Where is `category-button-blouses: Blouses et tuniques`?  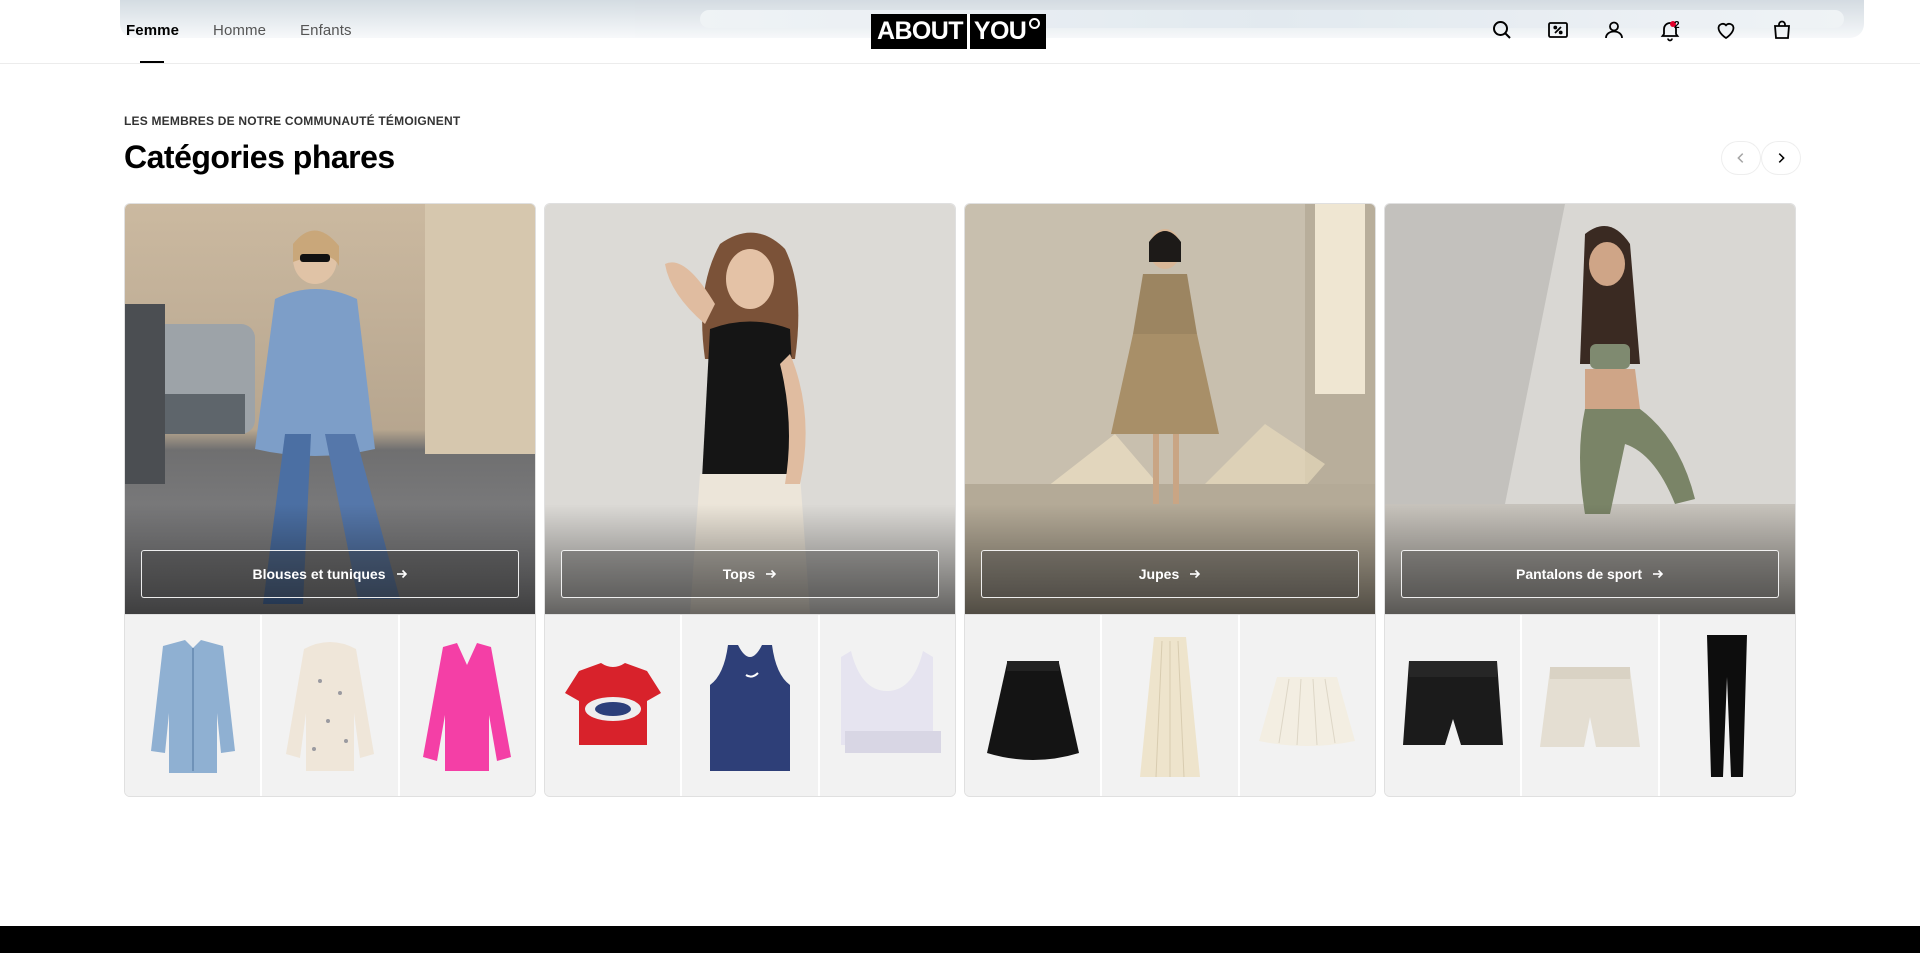 category-button-blouses: Blouses et tuniques is located at coordinates (330, 574).